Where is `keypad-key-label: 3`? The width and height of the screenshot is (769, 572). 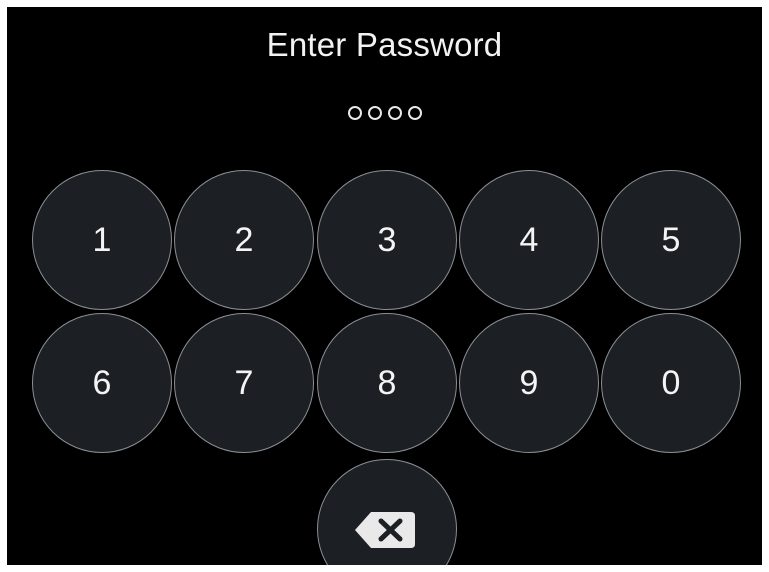
keypad-key-label: 3 is located at coordinates (387, 240).